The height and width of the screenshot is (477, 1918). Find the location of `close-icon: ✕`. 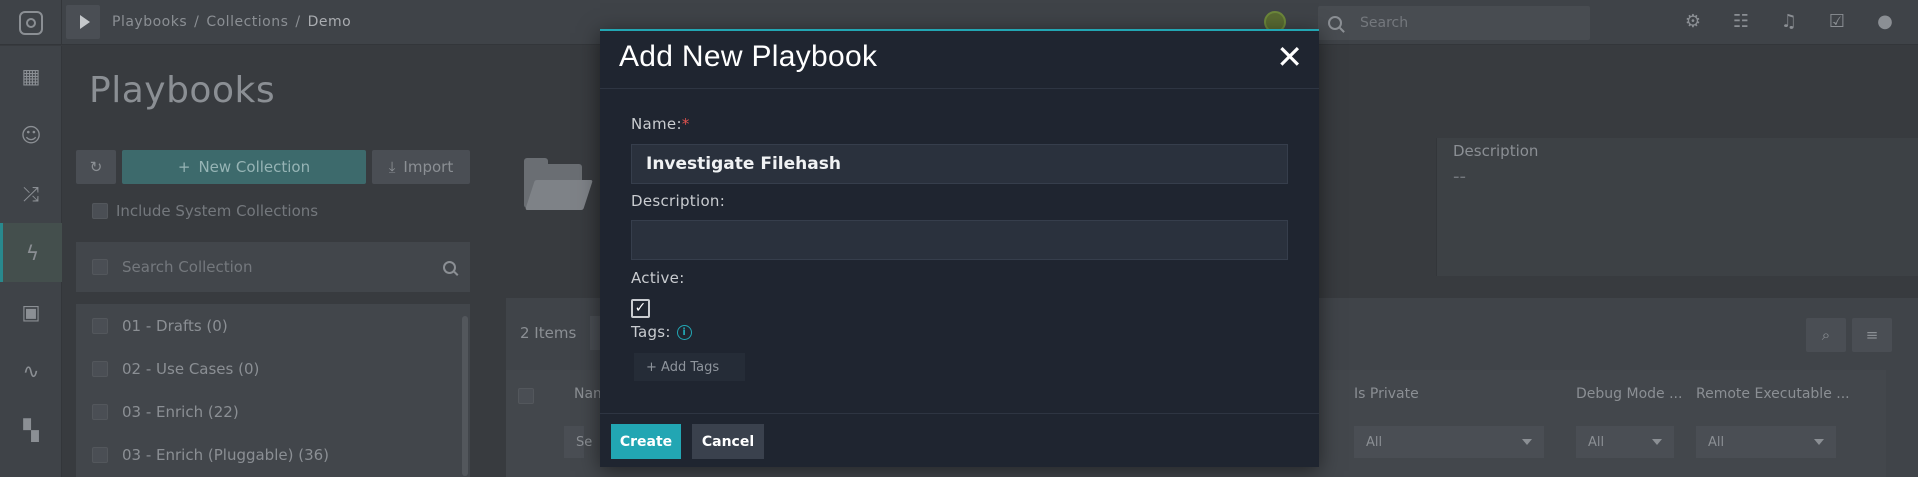

close-icon: ✕ is located at coordinates (1289, 57).